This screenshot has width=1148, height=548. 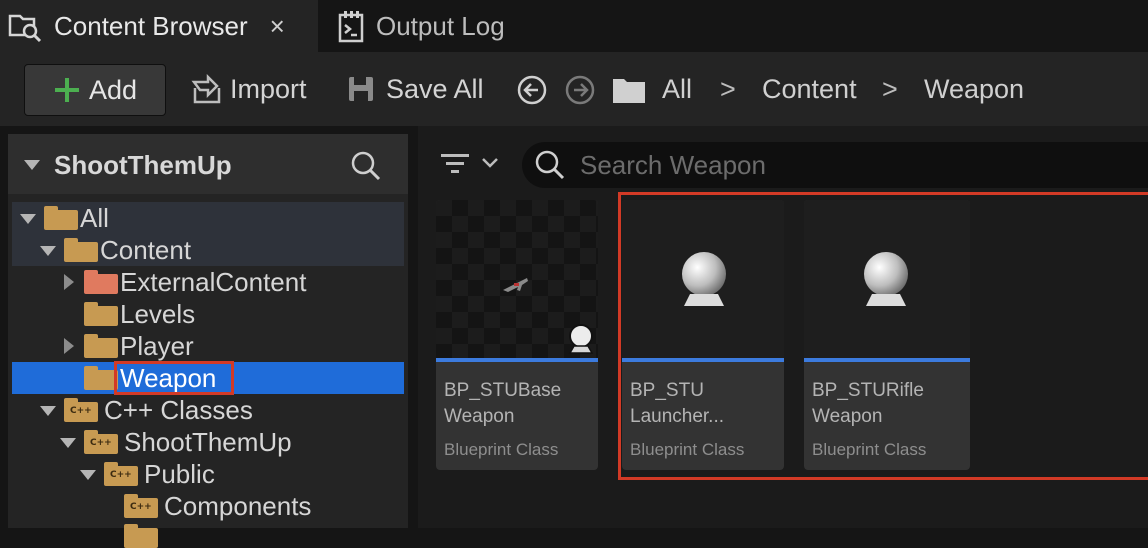 I want to click on tree-item-label: Levels, so click(x=158, y=313).